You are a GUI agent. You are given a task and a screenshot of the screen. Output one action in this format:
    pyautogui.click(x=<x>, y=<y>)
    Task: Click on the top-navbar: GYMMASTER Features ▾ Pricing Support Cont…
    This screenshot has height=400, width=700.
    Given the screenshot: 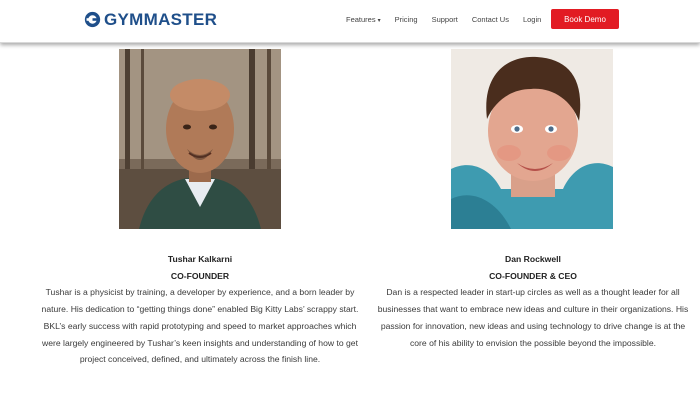 What is the action you would take?
    pyautogui.click(x=350, y=21)
    